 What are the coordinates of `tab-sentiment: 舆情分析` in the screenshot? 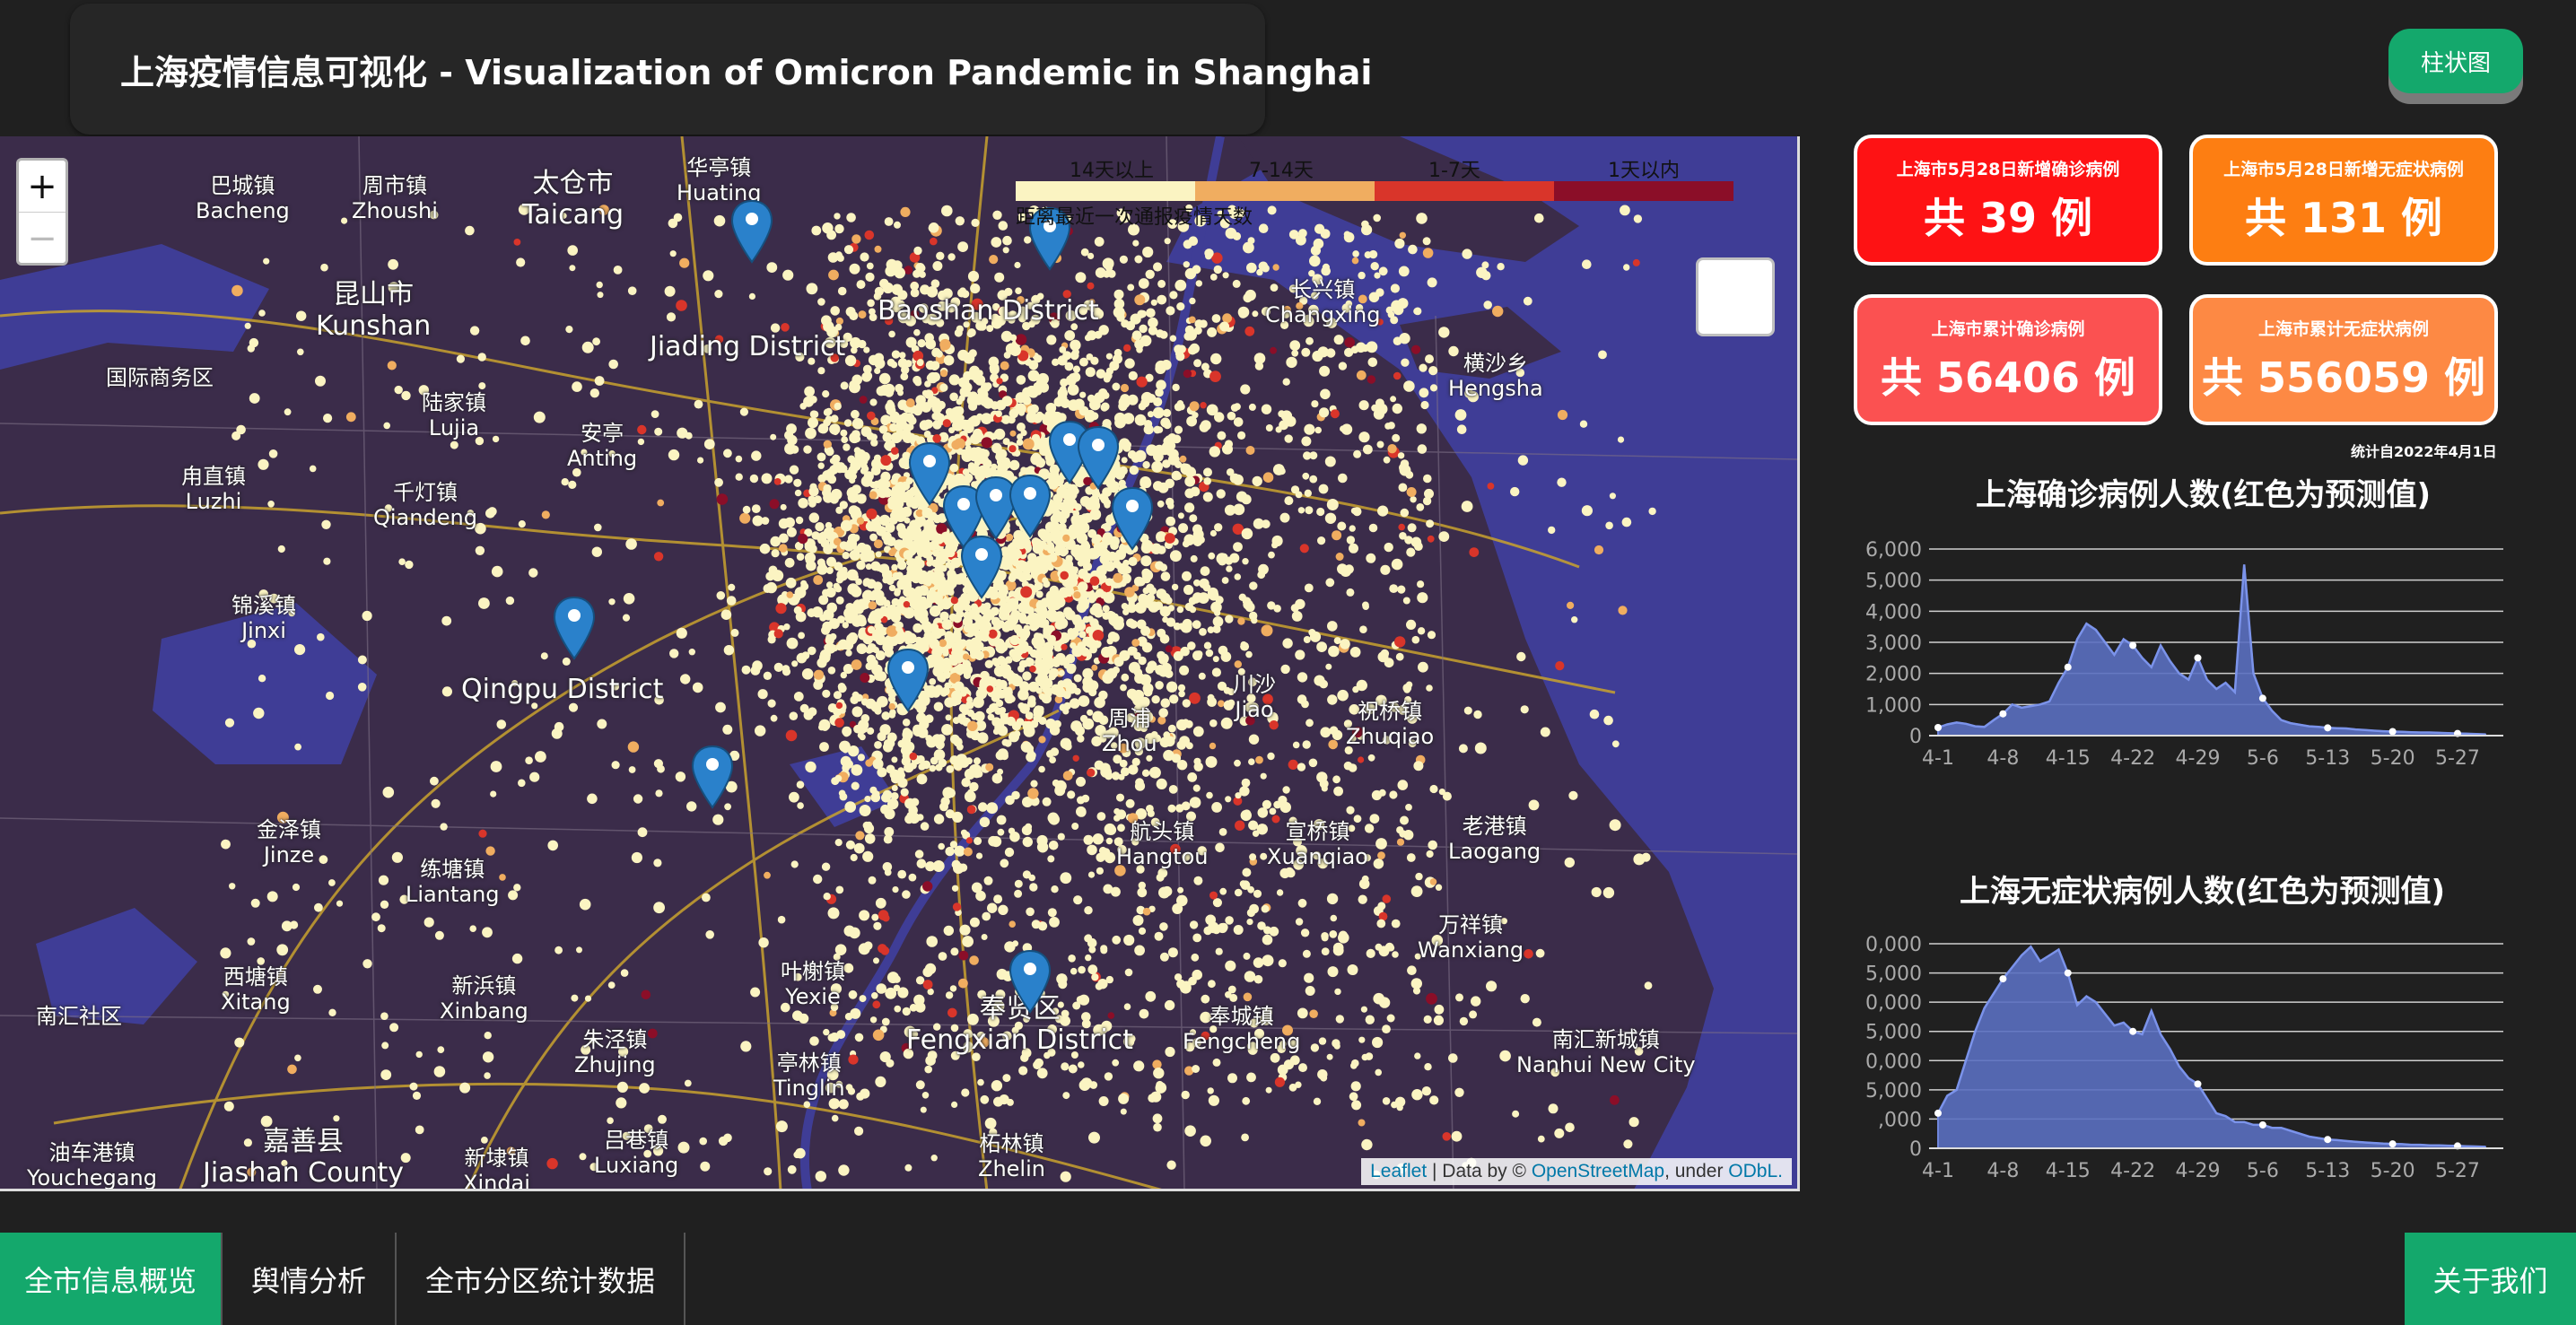 It's located at (310, 1279).